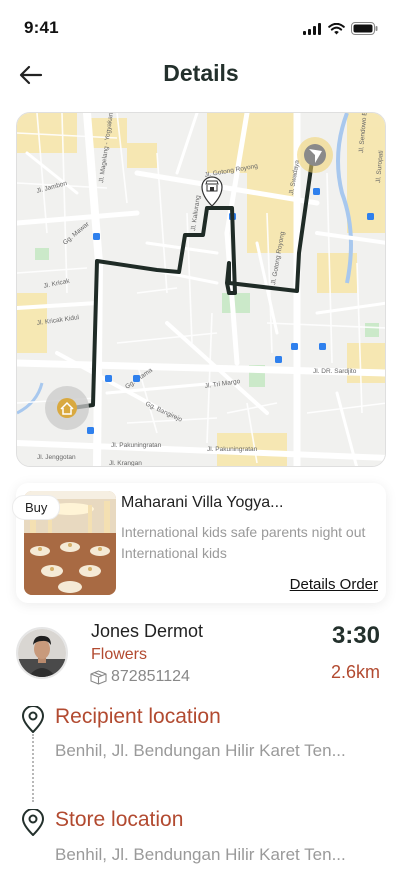 The height and width of the screenshot is (874, 402). Describe the element at coordinates (138, 716) in the screenshot. I see `recipient-location-title: Recipient location` at that location.